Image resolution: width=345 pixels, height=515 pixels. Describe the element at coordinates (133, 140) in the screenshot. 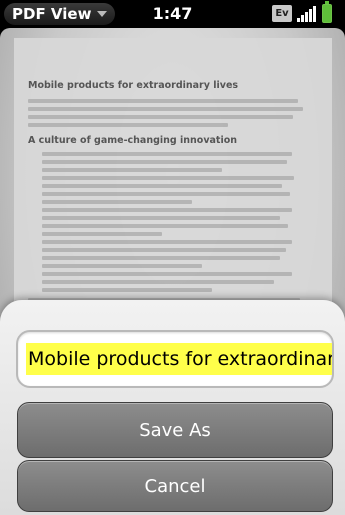

I see `pdf-subheading: A culture of game-changing innovation` at that location.